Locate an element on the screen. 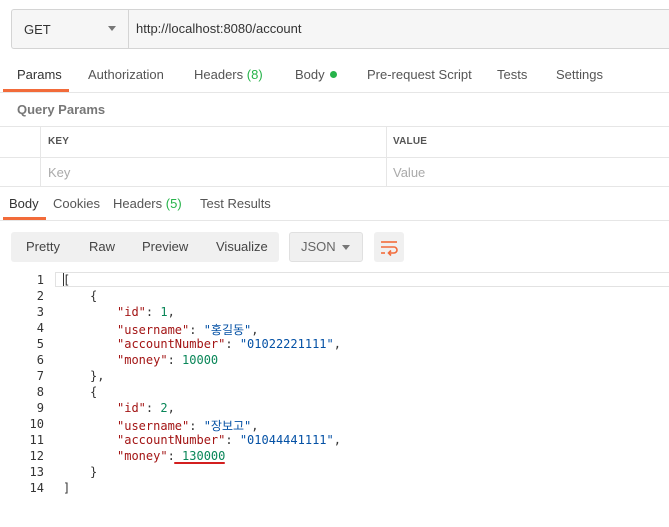 The image size is (669, 527). format-select: JSON is located at coordinates (326, 247).